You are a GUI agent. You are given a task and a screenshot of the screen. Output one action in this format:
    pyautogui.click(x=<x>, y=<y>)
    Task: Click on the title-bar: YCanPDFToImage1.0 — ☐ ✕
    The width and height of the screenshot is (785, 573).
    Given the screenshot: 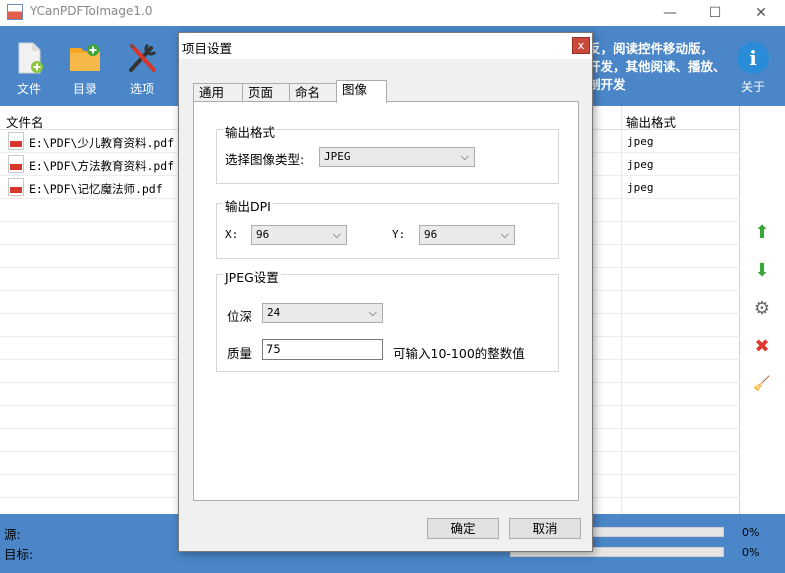 What is the action you would take?
    pyautogui.click(x=392, y=13)
    